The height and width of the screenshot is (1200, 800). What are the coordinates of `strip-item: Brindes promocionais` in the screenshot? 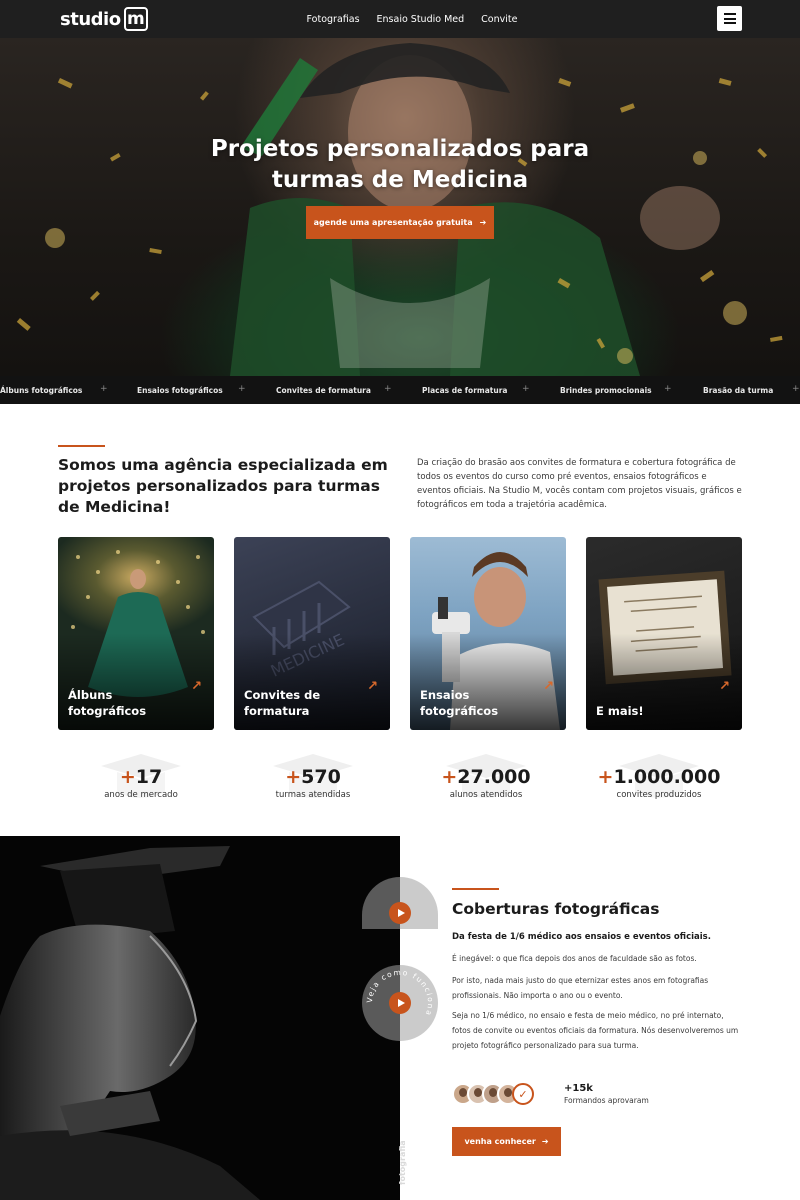 It's located at (606, 390).